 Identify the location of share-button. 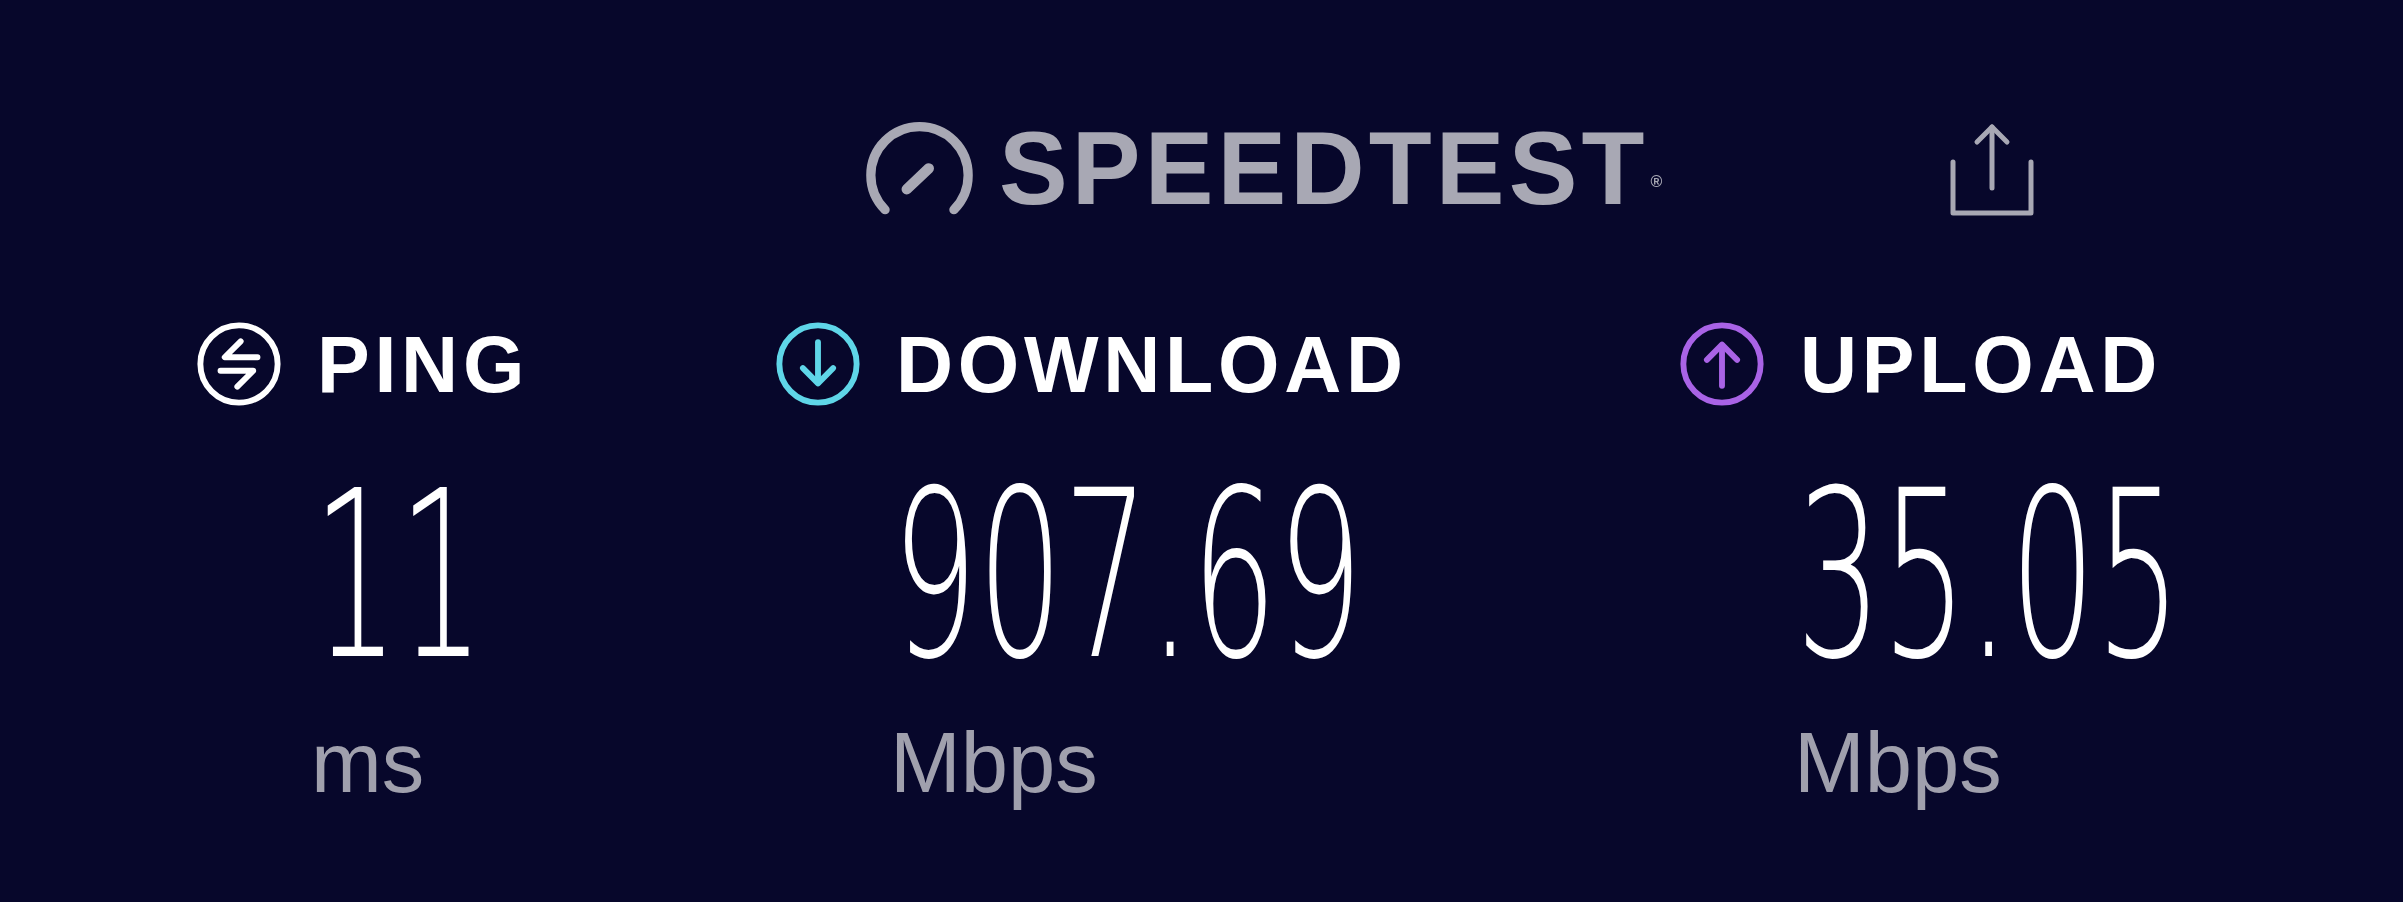
(1992, 169).